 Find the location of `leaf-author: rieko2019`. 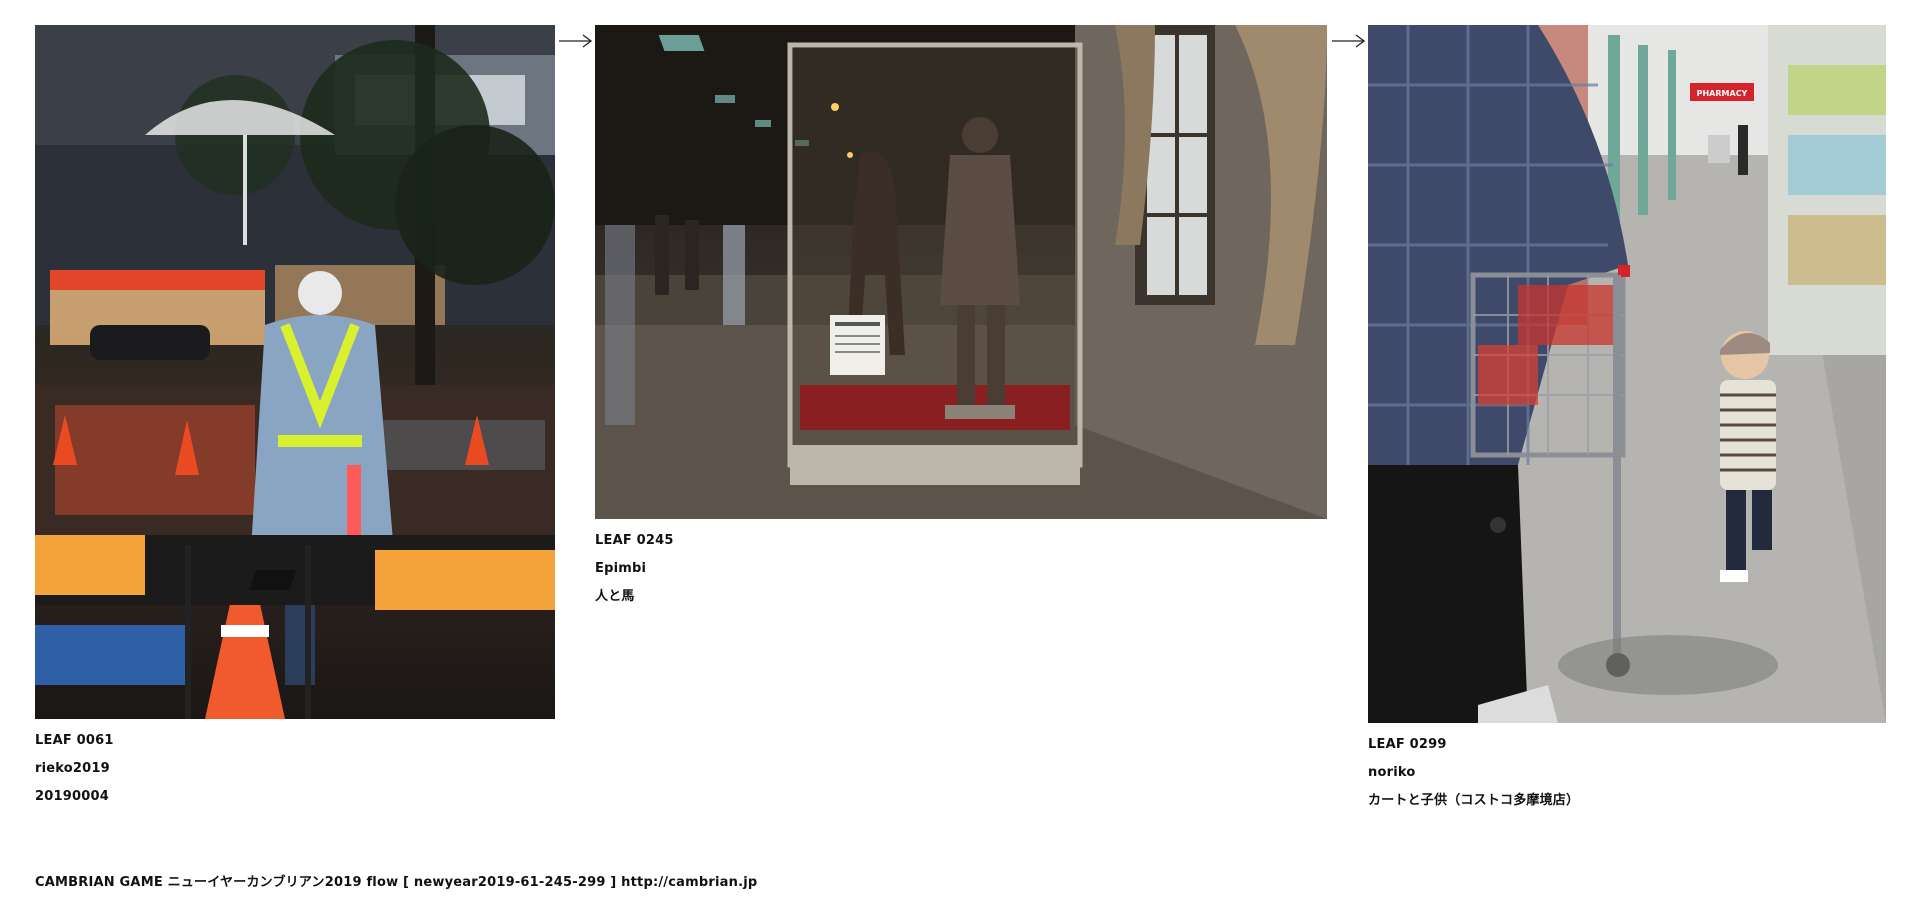

leaf-author: rieko2019 is located at coordinates (295, 769).